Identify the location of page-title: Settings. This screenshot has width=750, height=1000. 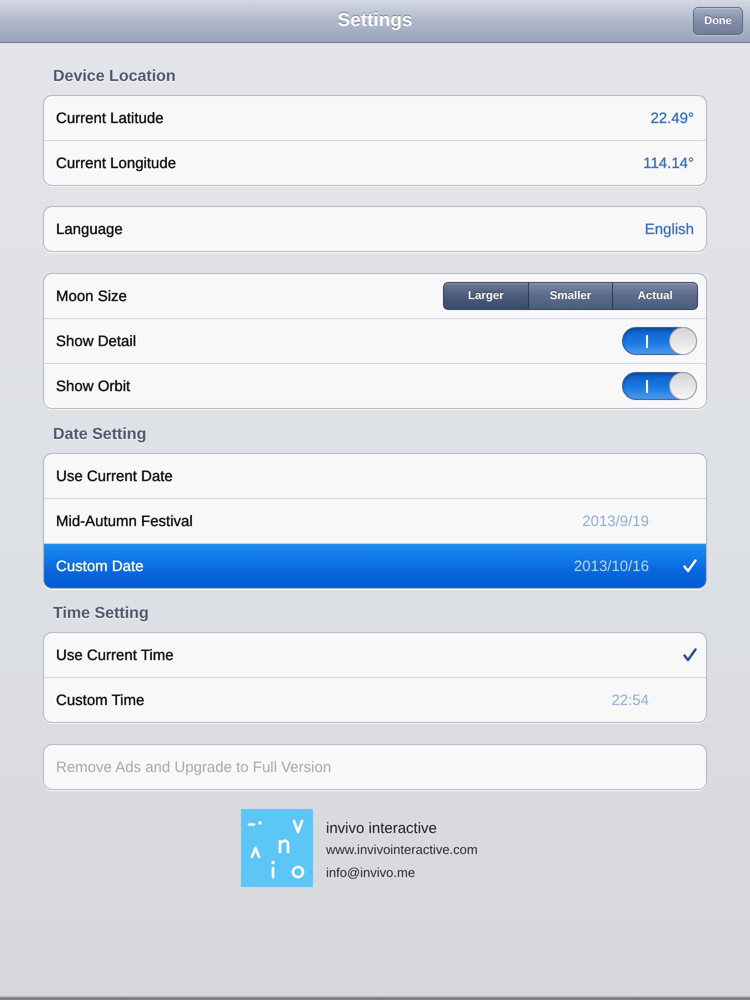
(375, 21).